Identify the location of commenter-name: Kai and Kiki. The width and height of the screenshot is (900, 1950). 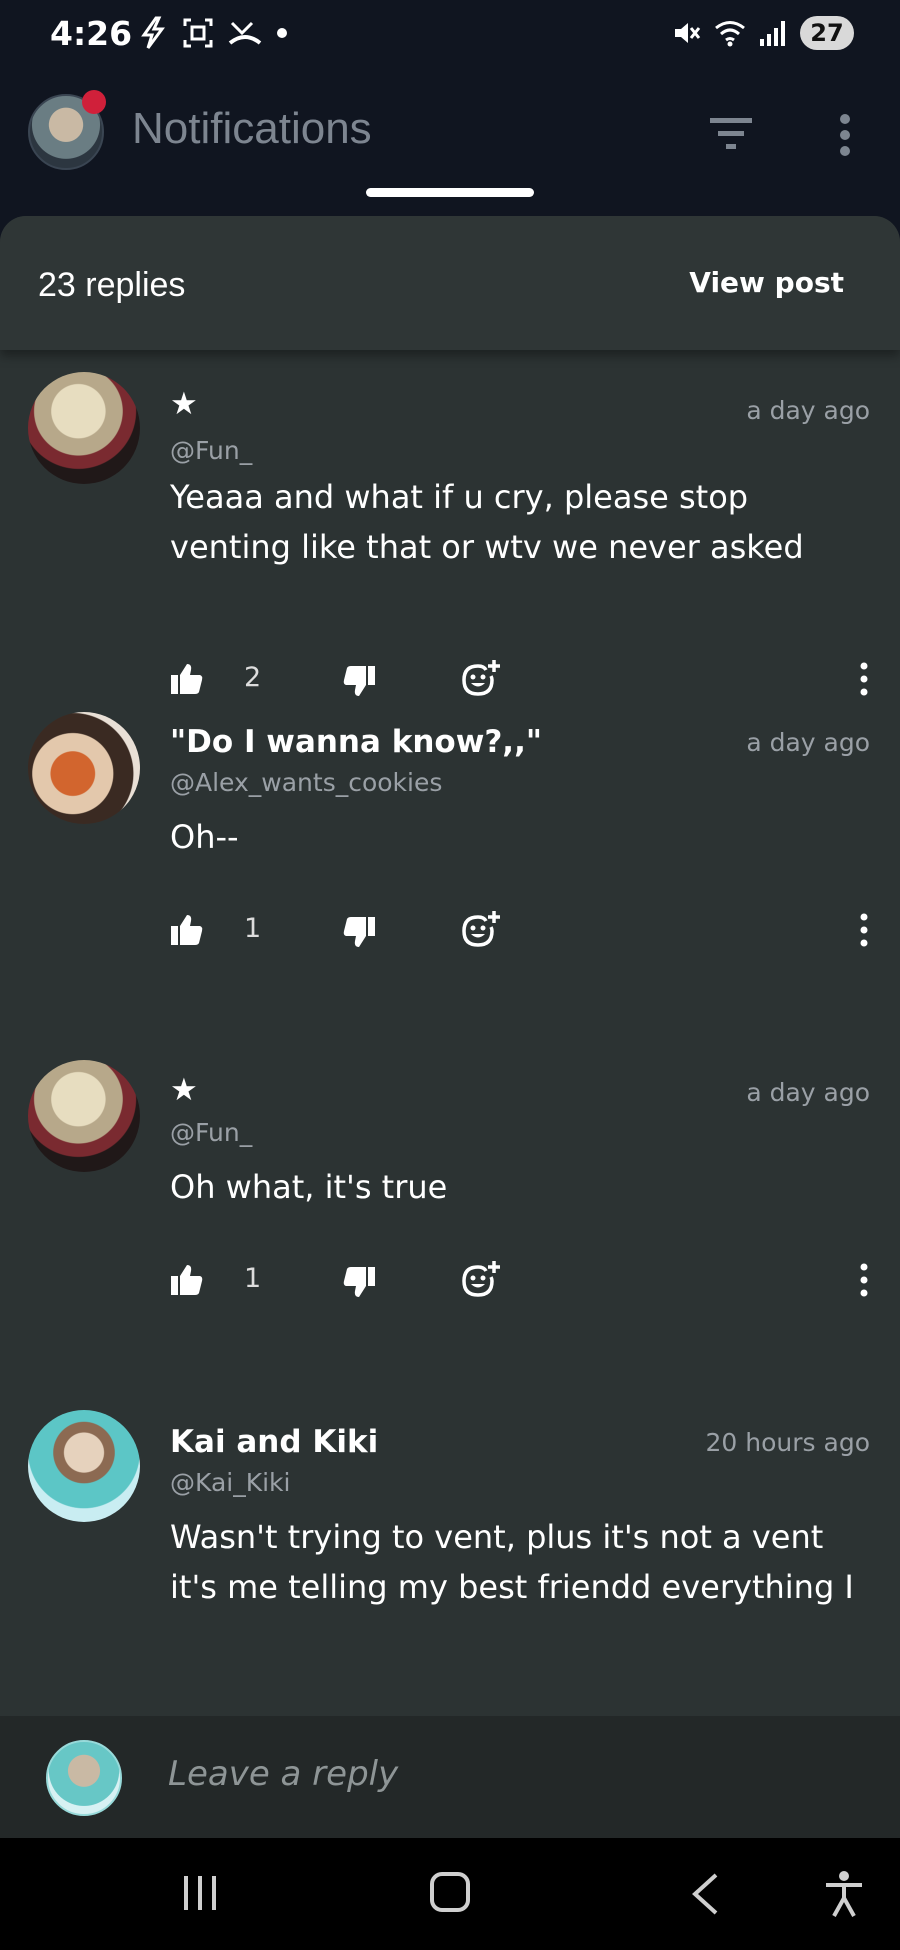
(274, 1442).